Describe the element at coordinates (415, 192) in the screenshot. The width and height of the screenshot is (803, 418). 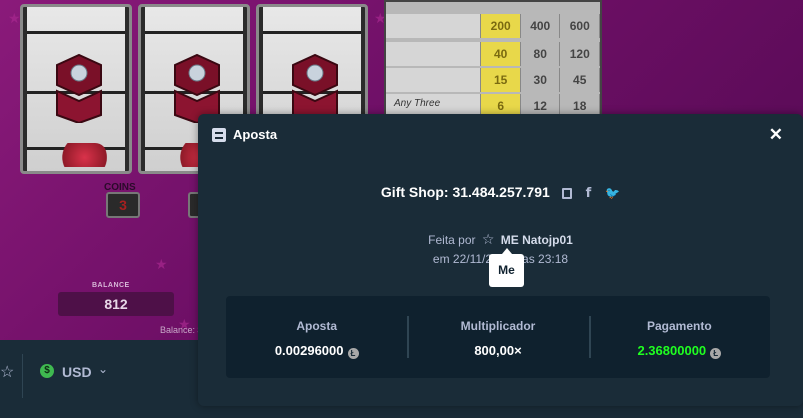
I see `game-name: Gift Shop:` at that location.